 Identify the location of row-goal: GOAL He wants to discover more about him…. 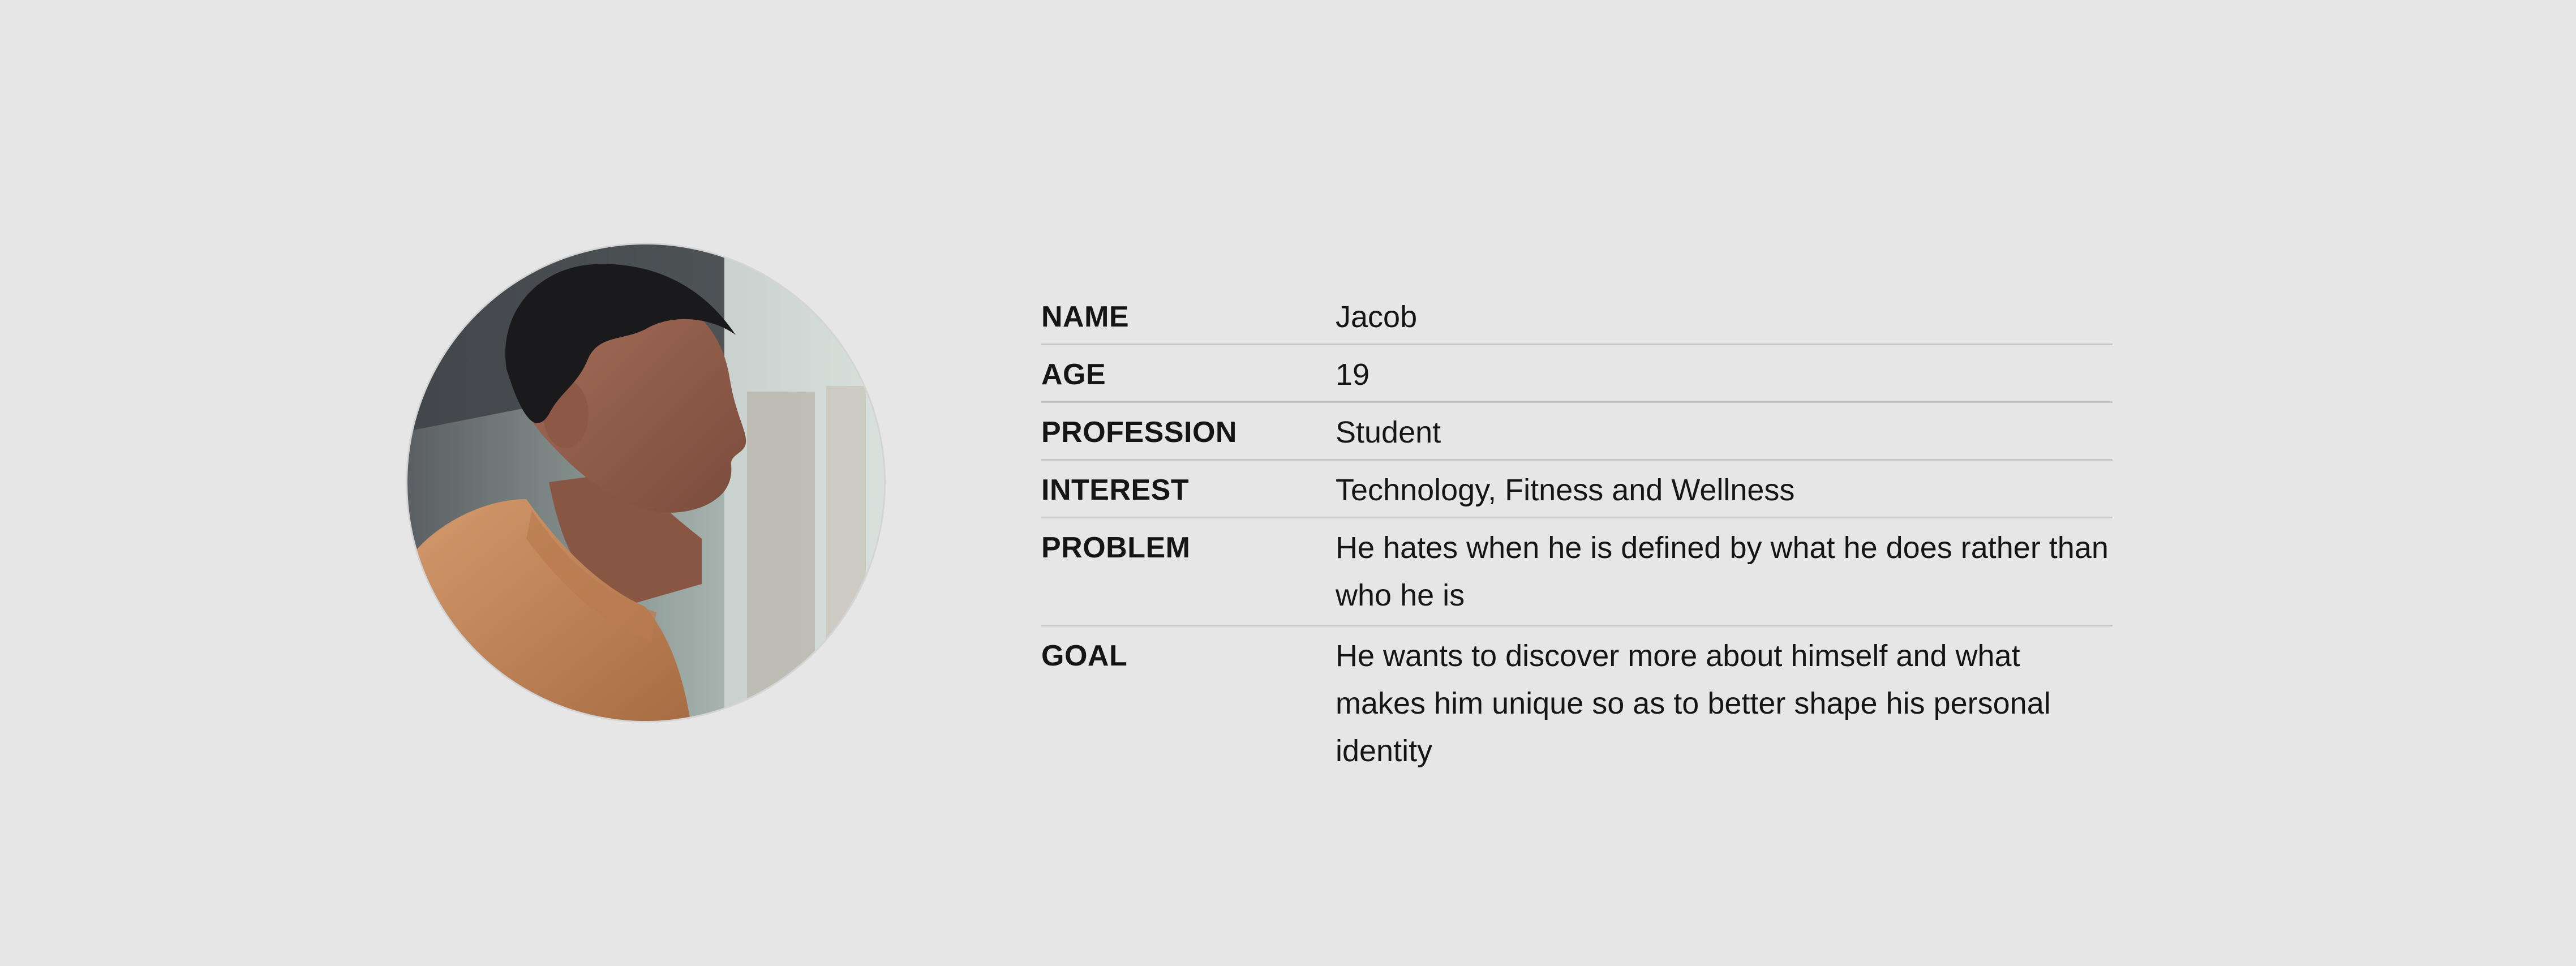
(1577, 697).